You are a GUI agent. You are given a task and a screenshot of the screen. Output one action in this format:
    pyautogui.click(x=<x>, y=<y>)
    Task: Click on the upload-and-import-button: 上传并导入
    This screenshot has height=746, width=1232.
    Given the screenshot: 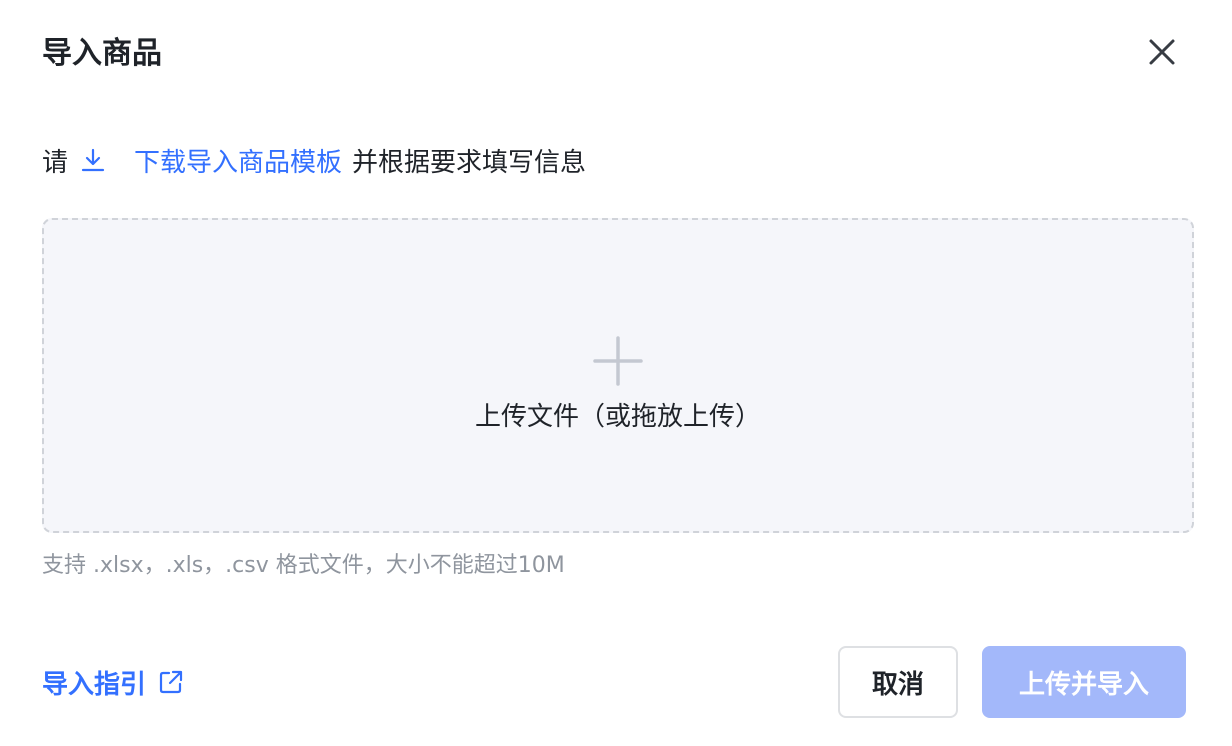 What is the action you would take?
    pyautogui.click(x=1084, y=682)
    